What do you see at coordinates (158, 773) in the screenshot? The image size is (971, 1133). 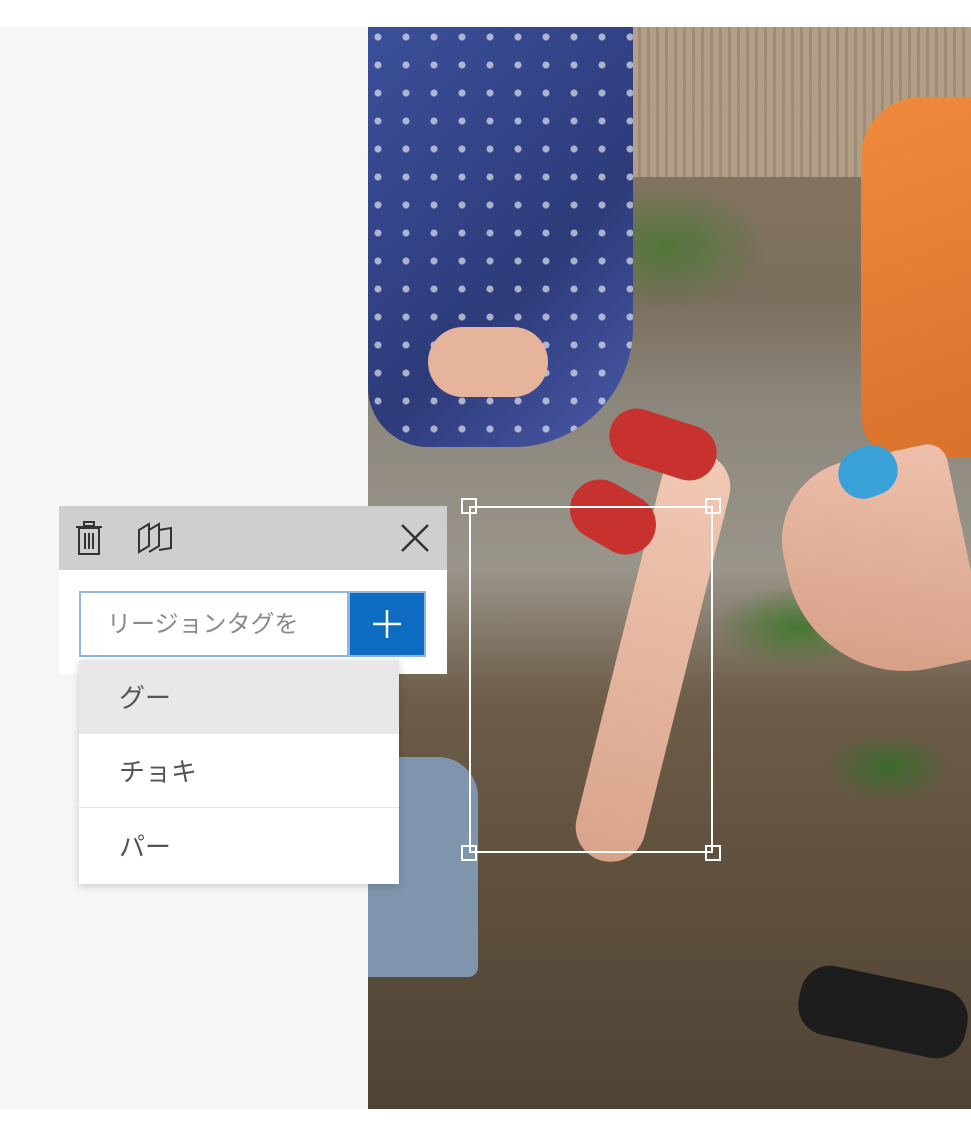 I see `suggestion-label: チョキ` at bounding box center [158, 773].